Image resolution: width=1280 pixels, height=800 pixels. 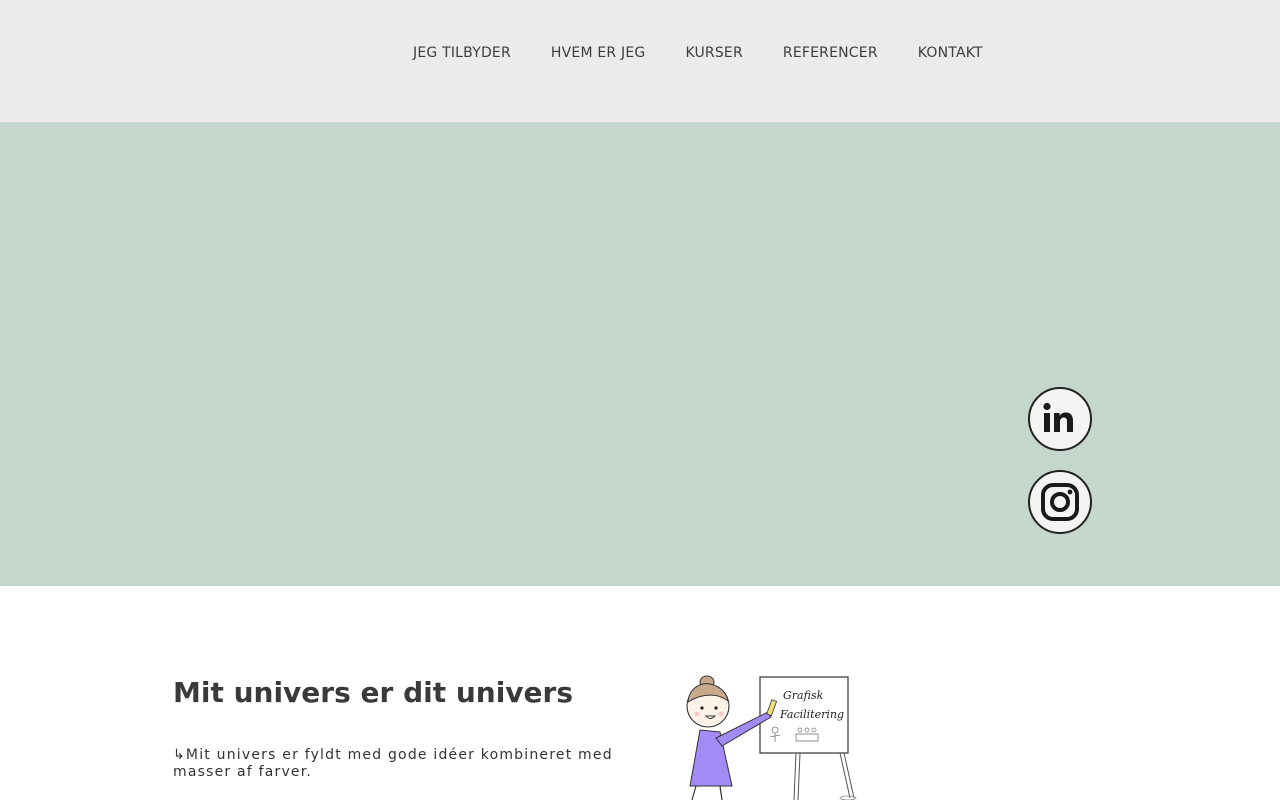 What do you see at coordinates (713, 53) in the screenshot?
I see `nav-item-kurser: KURSER` at bounding box center [713, 53].